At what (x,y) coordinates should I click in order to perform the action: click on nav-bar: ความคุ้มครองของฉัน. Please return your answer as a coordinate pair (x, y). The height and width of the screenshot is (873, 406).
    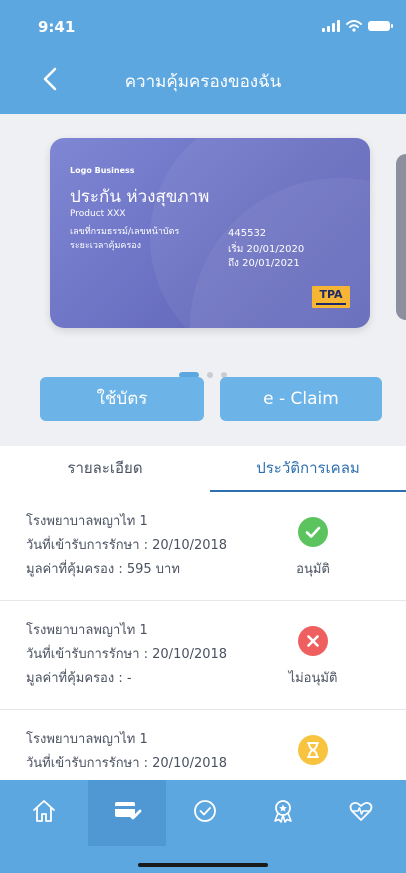
    Looking at the image, I should click on (203, 80).